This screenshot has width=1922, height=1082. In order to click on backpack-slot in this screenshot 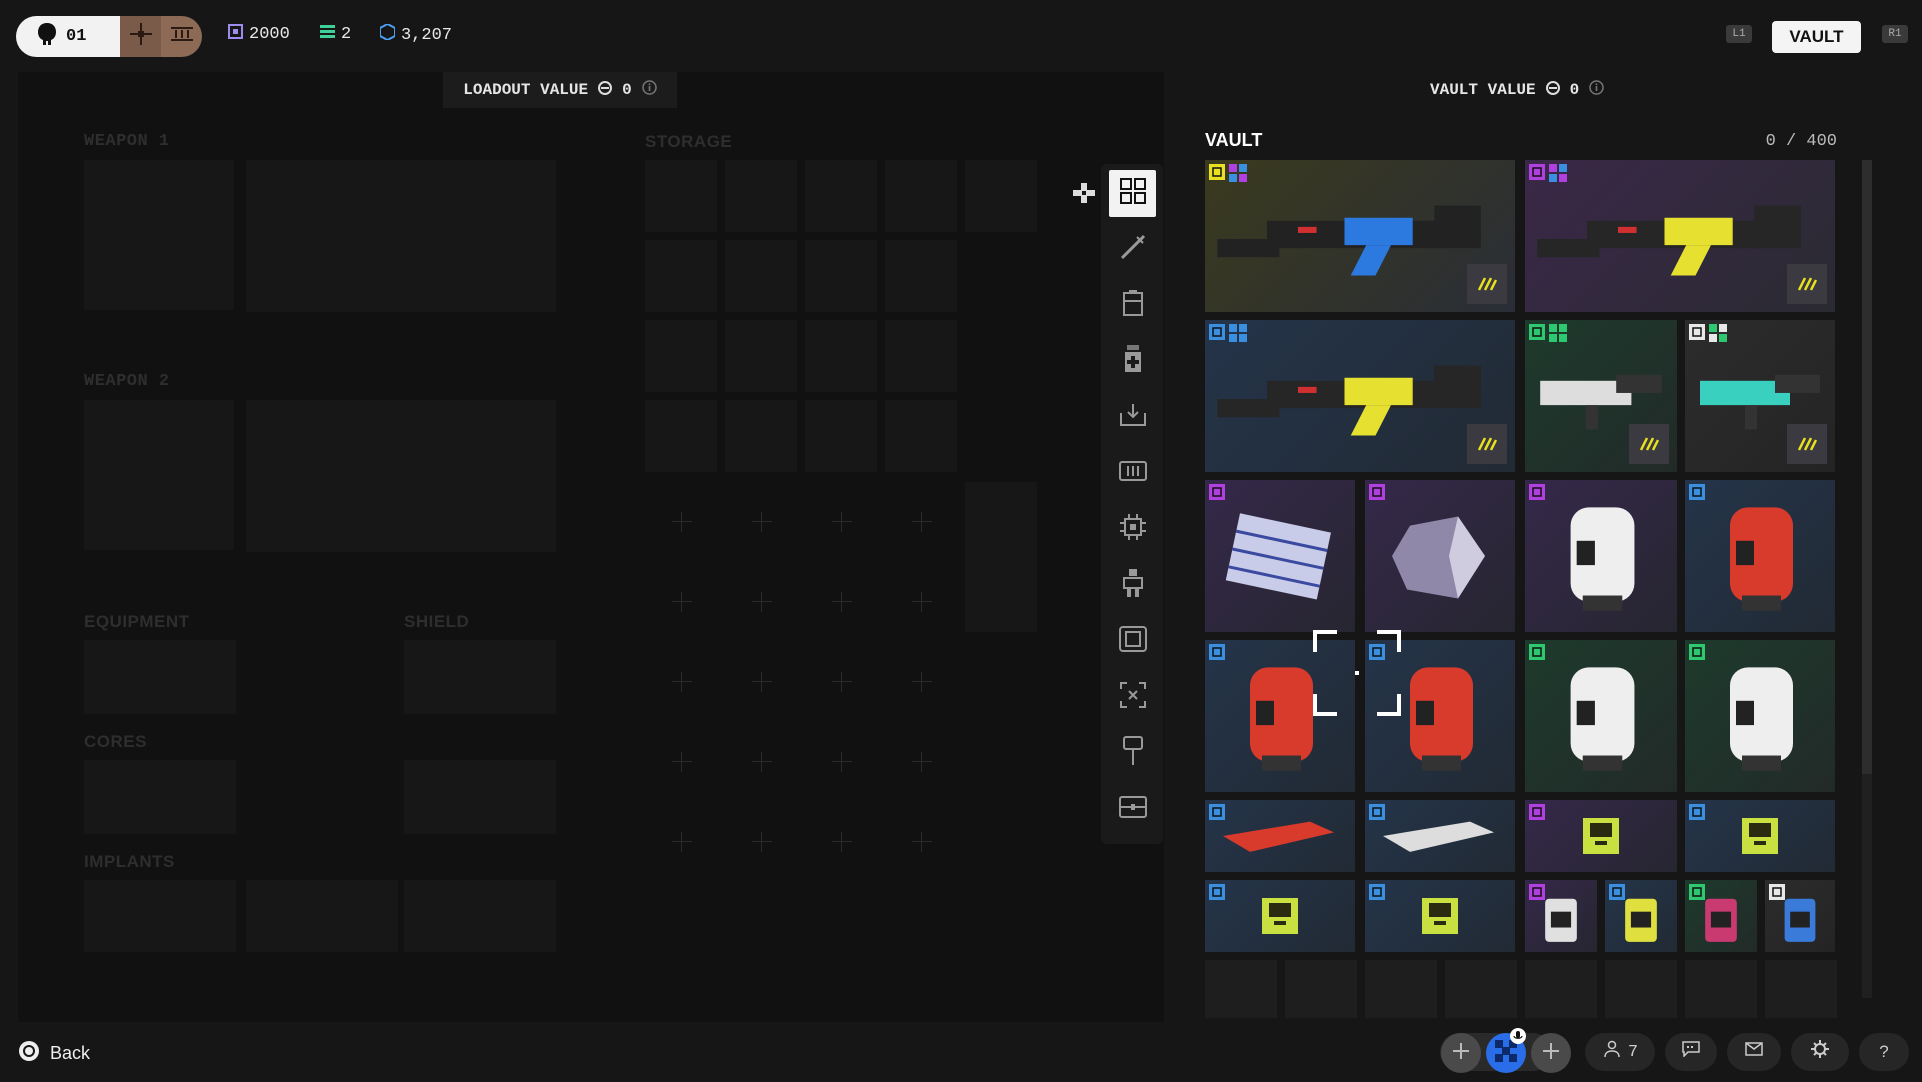, I will do `click(1001, 196)`.